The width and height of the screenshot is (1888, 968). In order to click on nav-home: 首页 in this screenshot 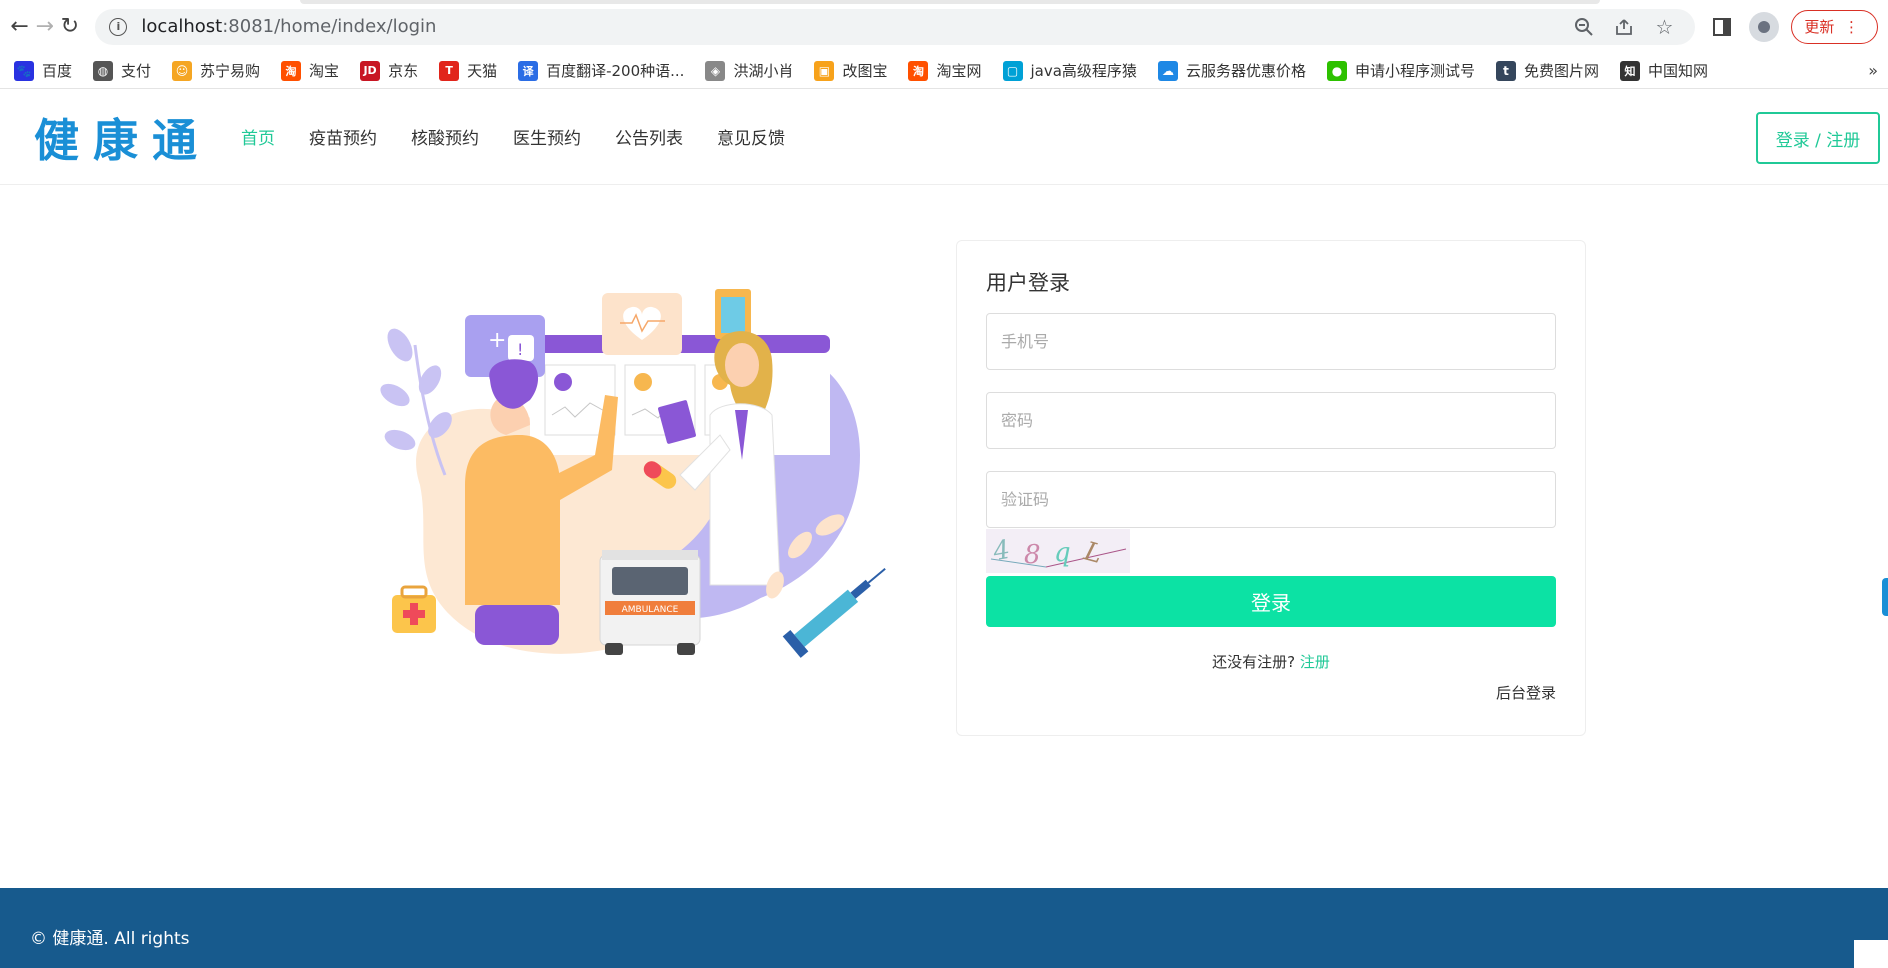, I will do `click(258, 136)`.